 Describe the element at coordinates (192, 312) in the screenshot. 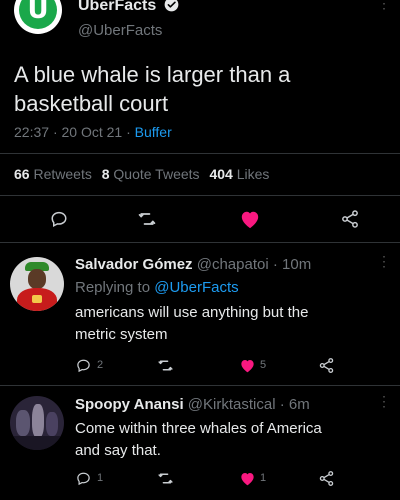

I see `reply-text-line: americans will use anything but the` at that location.